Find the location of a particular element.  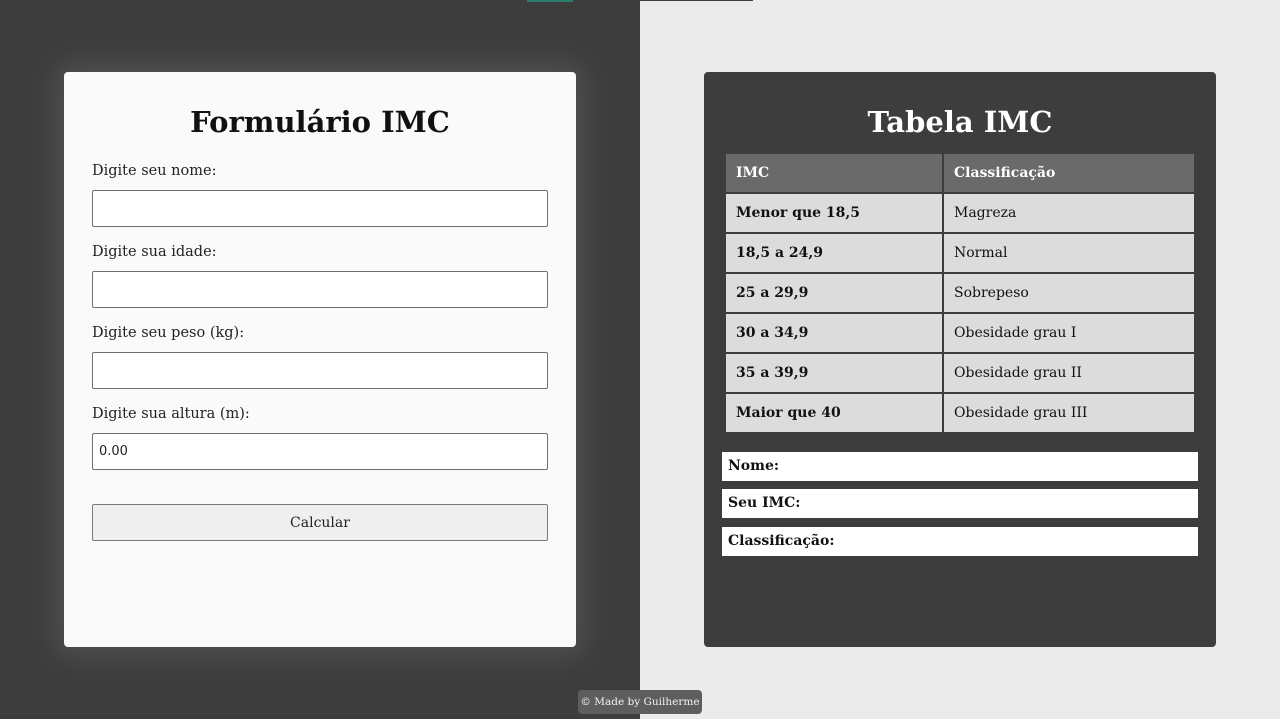

name-label: Digite seu nome: is located at coordinates (154, 171).